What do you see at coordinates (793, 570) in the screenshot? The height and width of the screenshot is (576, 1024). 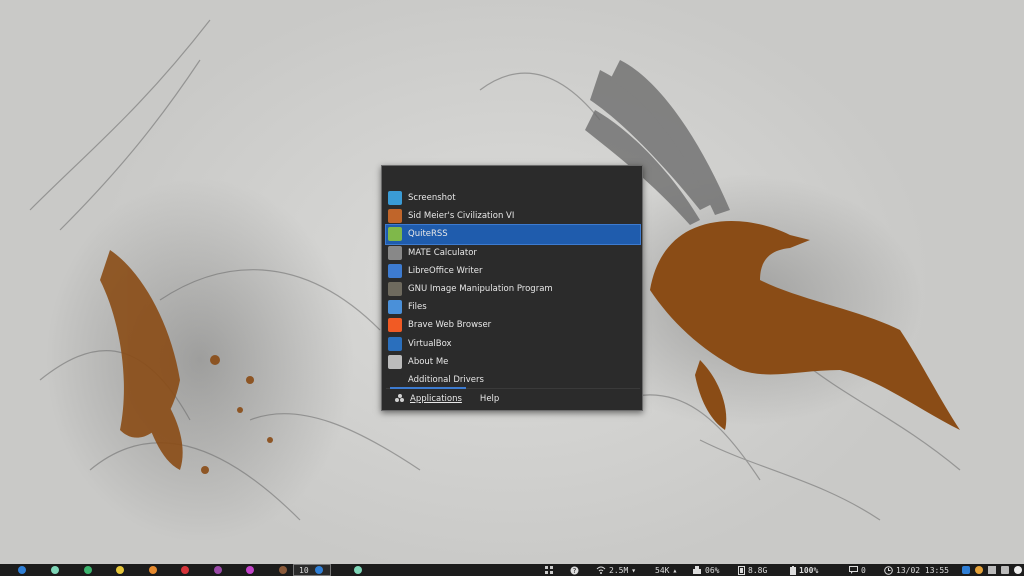 I see `battery-icon` at bounding box center [793, 570].